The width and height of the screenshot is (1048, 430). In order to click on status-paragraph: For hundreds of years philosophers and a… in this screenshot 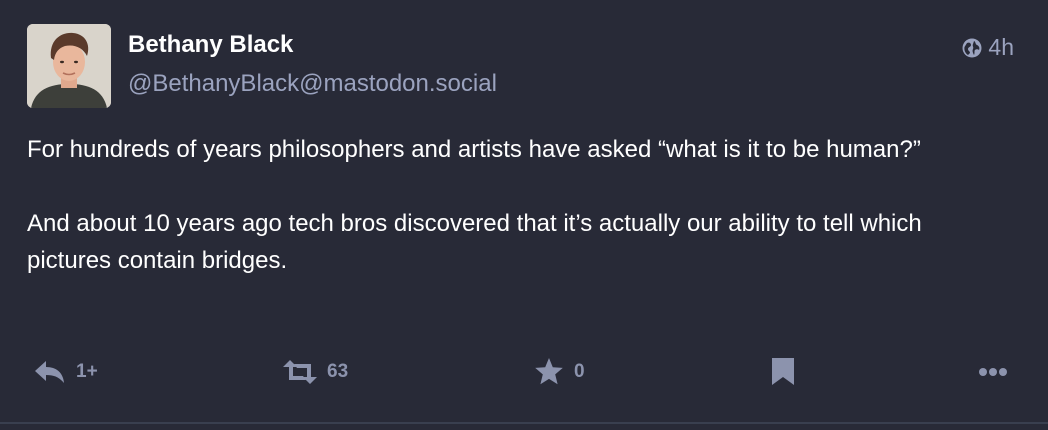, I will do `click(474, 149)`.